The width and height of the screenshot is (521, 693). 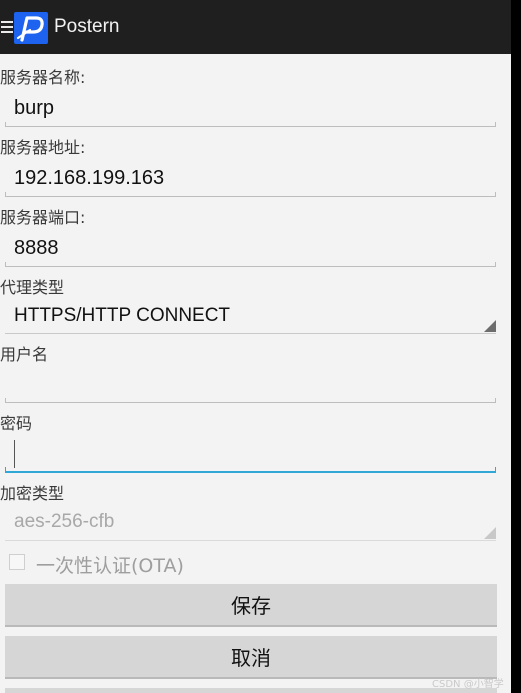 What do you see at coordinates (251, 690) in the screenshot?
I see `extra-button-partial` at bounding box center [251, 690].